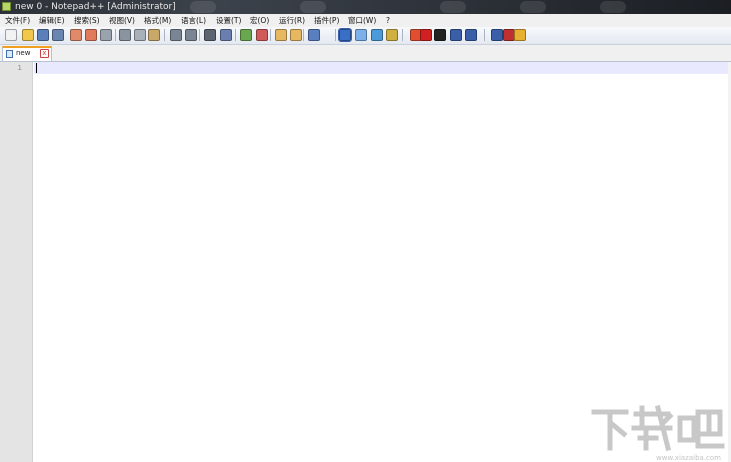 Image resolution: width=731 pixels, height=462 pixels. I want to click on menu-run: 运行(R), so click(292, 20).